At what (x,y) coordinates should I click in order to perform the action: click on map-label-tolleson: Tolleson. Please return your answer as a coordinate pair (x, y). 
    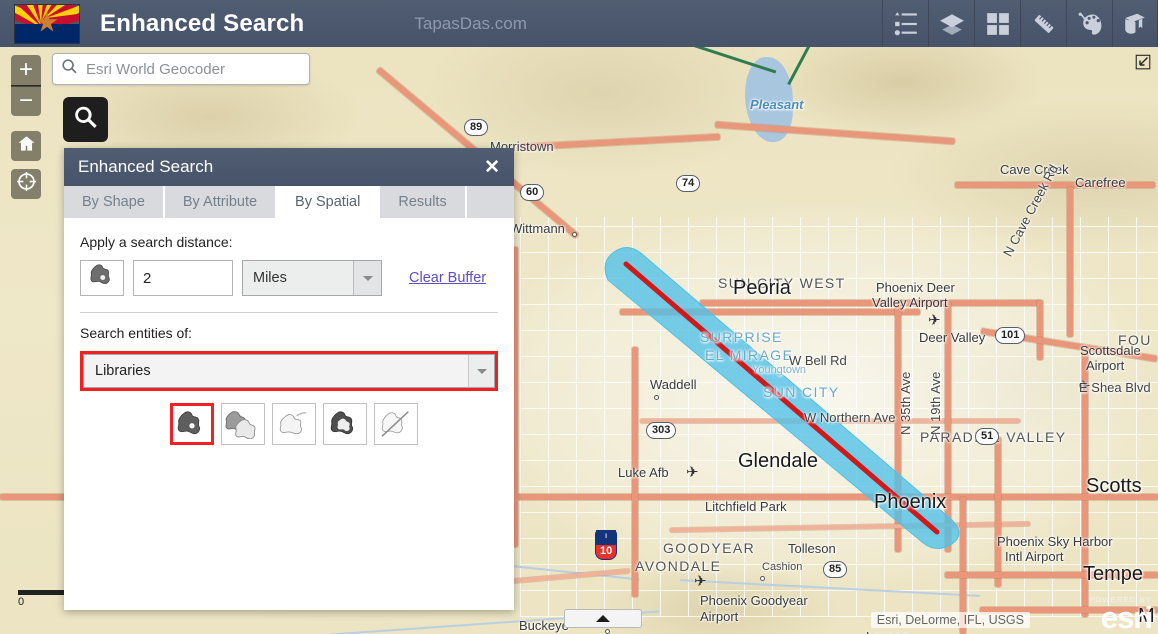
    Looking at the image, I should click on (812, 548).